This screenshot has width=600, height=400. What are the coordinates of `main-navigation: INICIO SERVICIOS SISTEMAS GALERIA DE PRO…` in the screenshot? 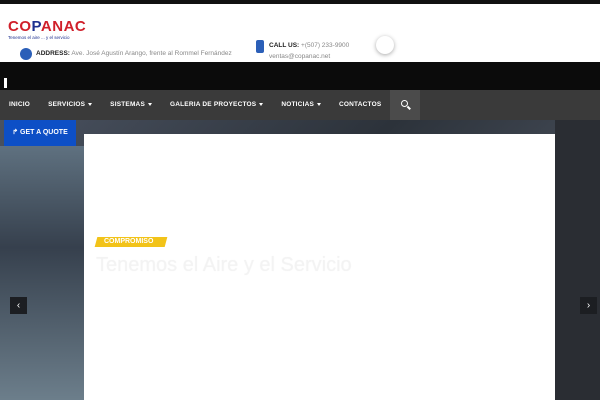 It's located at (300, 105).